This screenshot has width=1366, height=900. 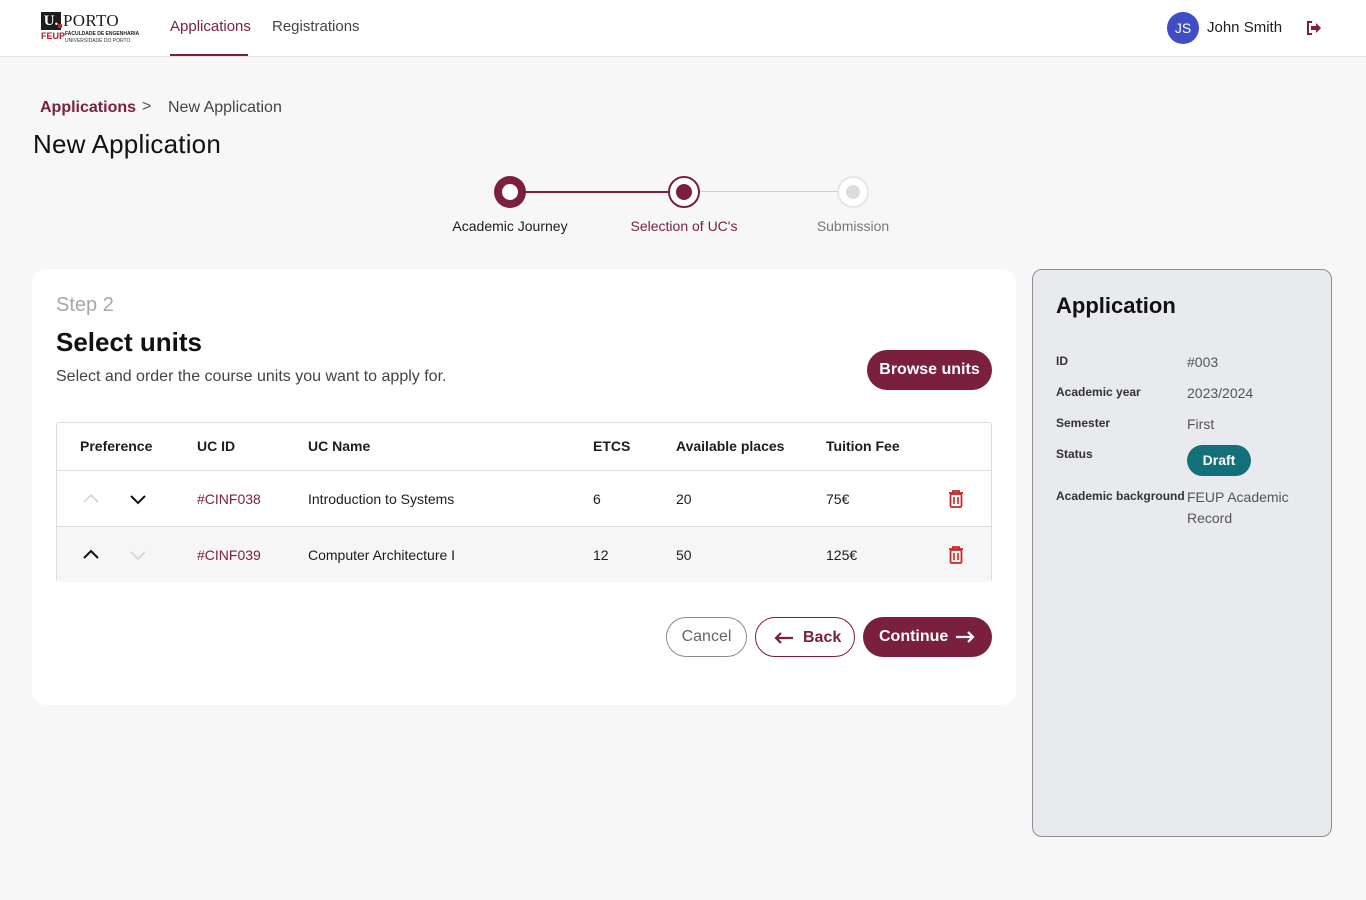 I want to click on logo-faculty-line1: FACULDADE DE ENGENHARIA, so click(x=102, y=34).